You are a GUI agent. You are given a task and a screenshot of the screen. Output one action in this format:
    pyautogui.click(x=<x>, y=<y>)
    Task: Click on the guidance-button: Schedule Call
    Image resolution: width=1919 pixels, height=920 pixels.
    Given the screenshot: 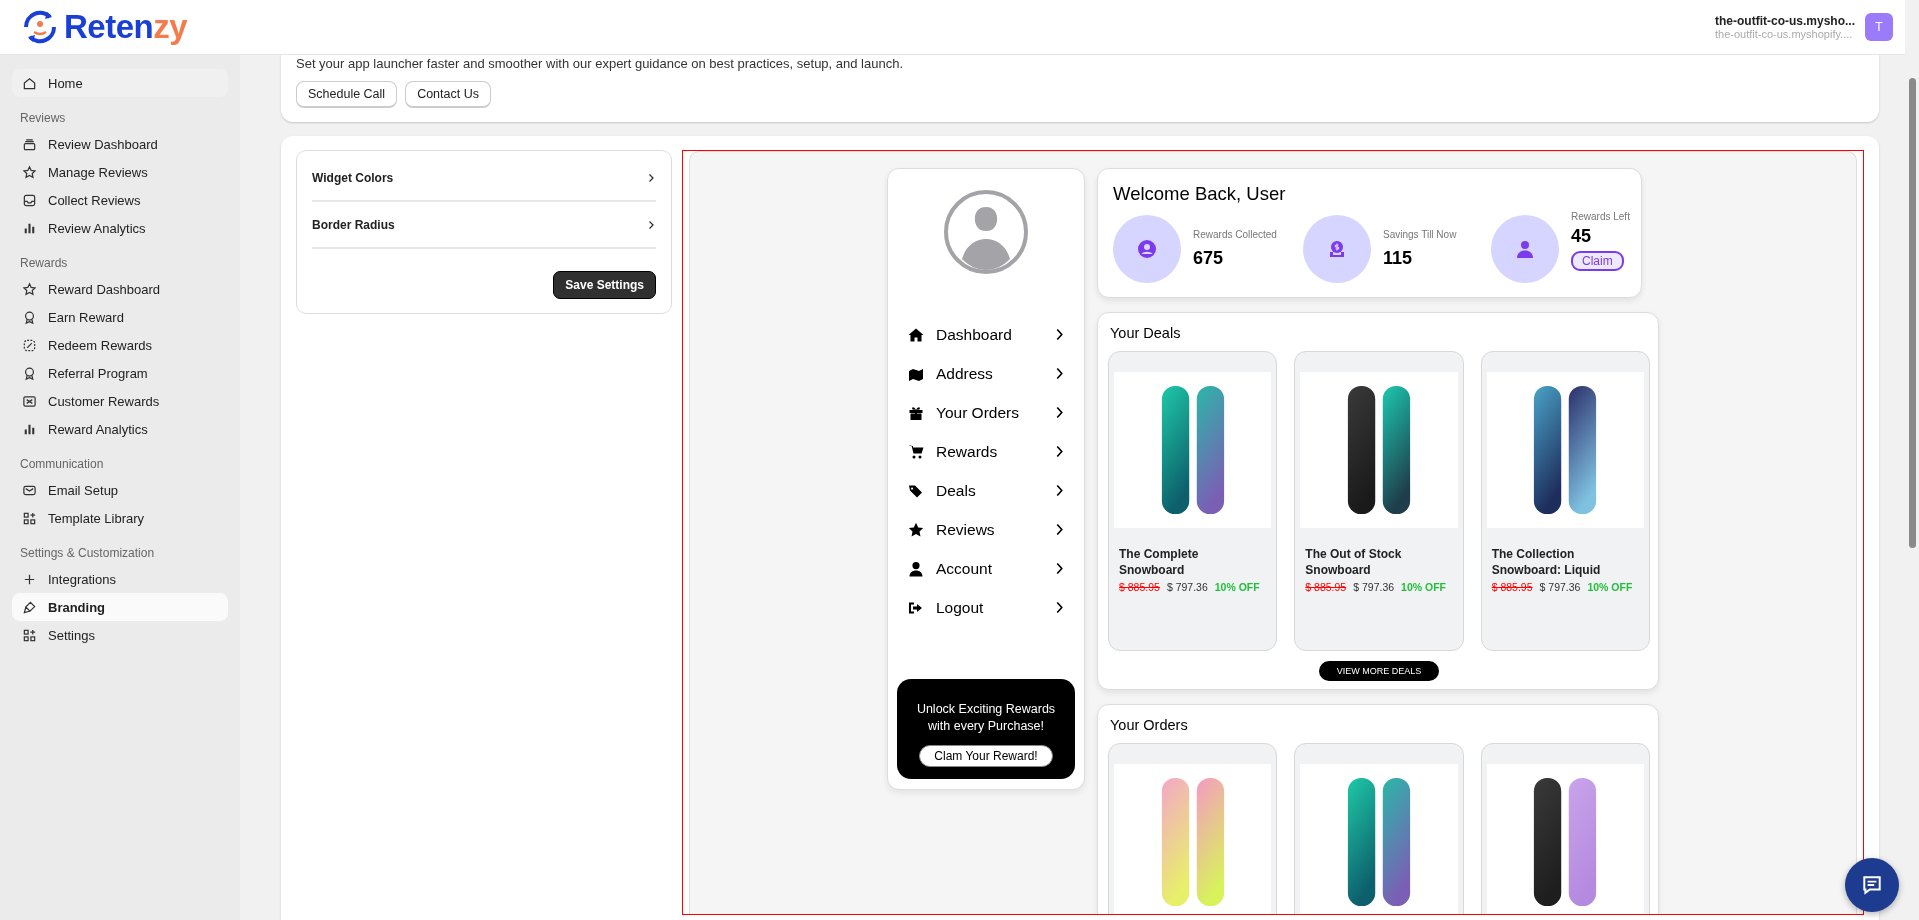 What is the action you would take?
    pyautogui.click(x=347, y=94)
    